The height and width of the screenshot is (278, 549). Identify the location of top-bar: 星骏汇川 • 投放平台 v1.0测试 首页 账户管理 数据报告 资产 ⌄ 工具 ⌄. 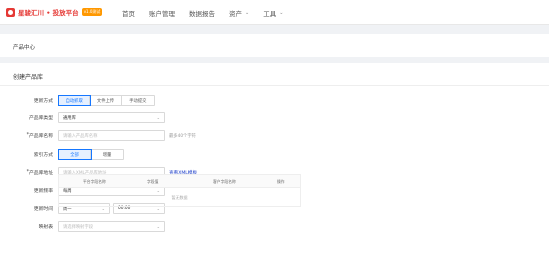
(274, 12).